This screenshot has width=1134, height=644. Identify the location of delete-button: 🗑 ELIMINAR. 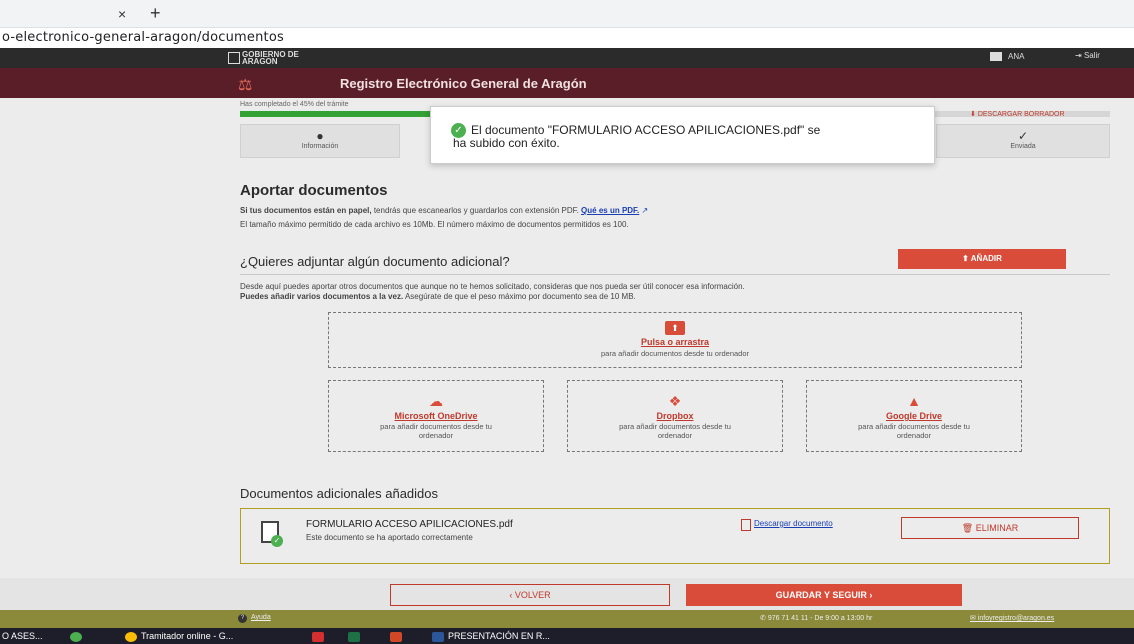
(990, 528).